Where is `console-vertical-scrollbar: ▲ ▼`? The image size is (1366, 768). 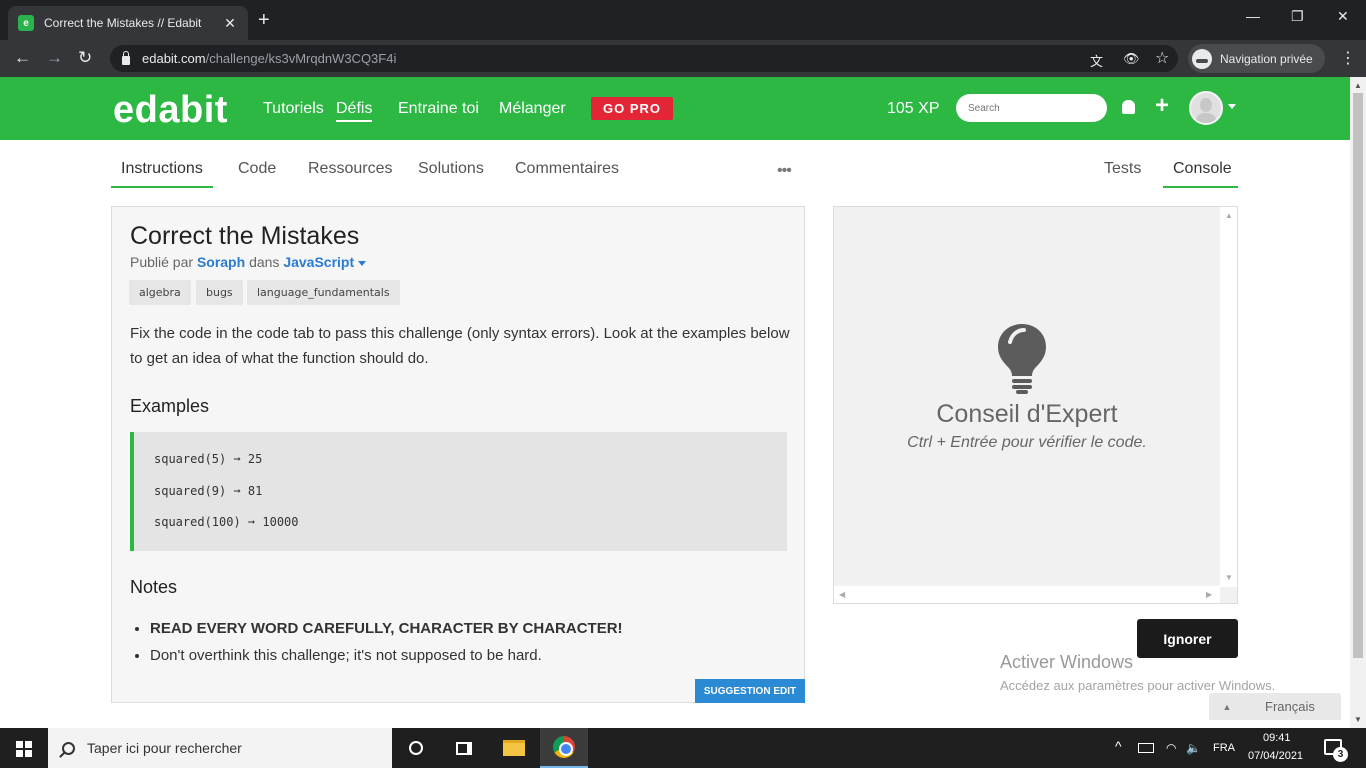 console-vertical-scrollbar: ▲ ▼ is located at coordinates (1228, 397).